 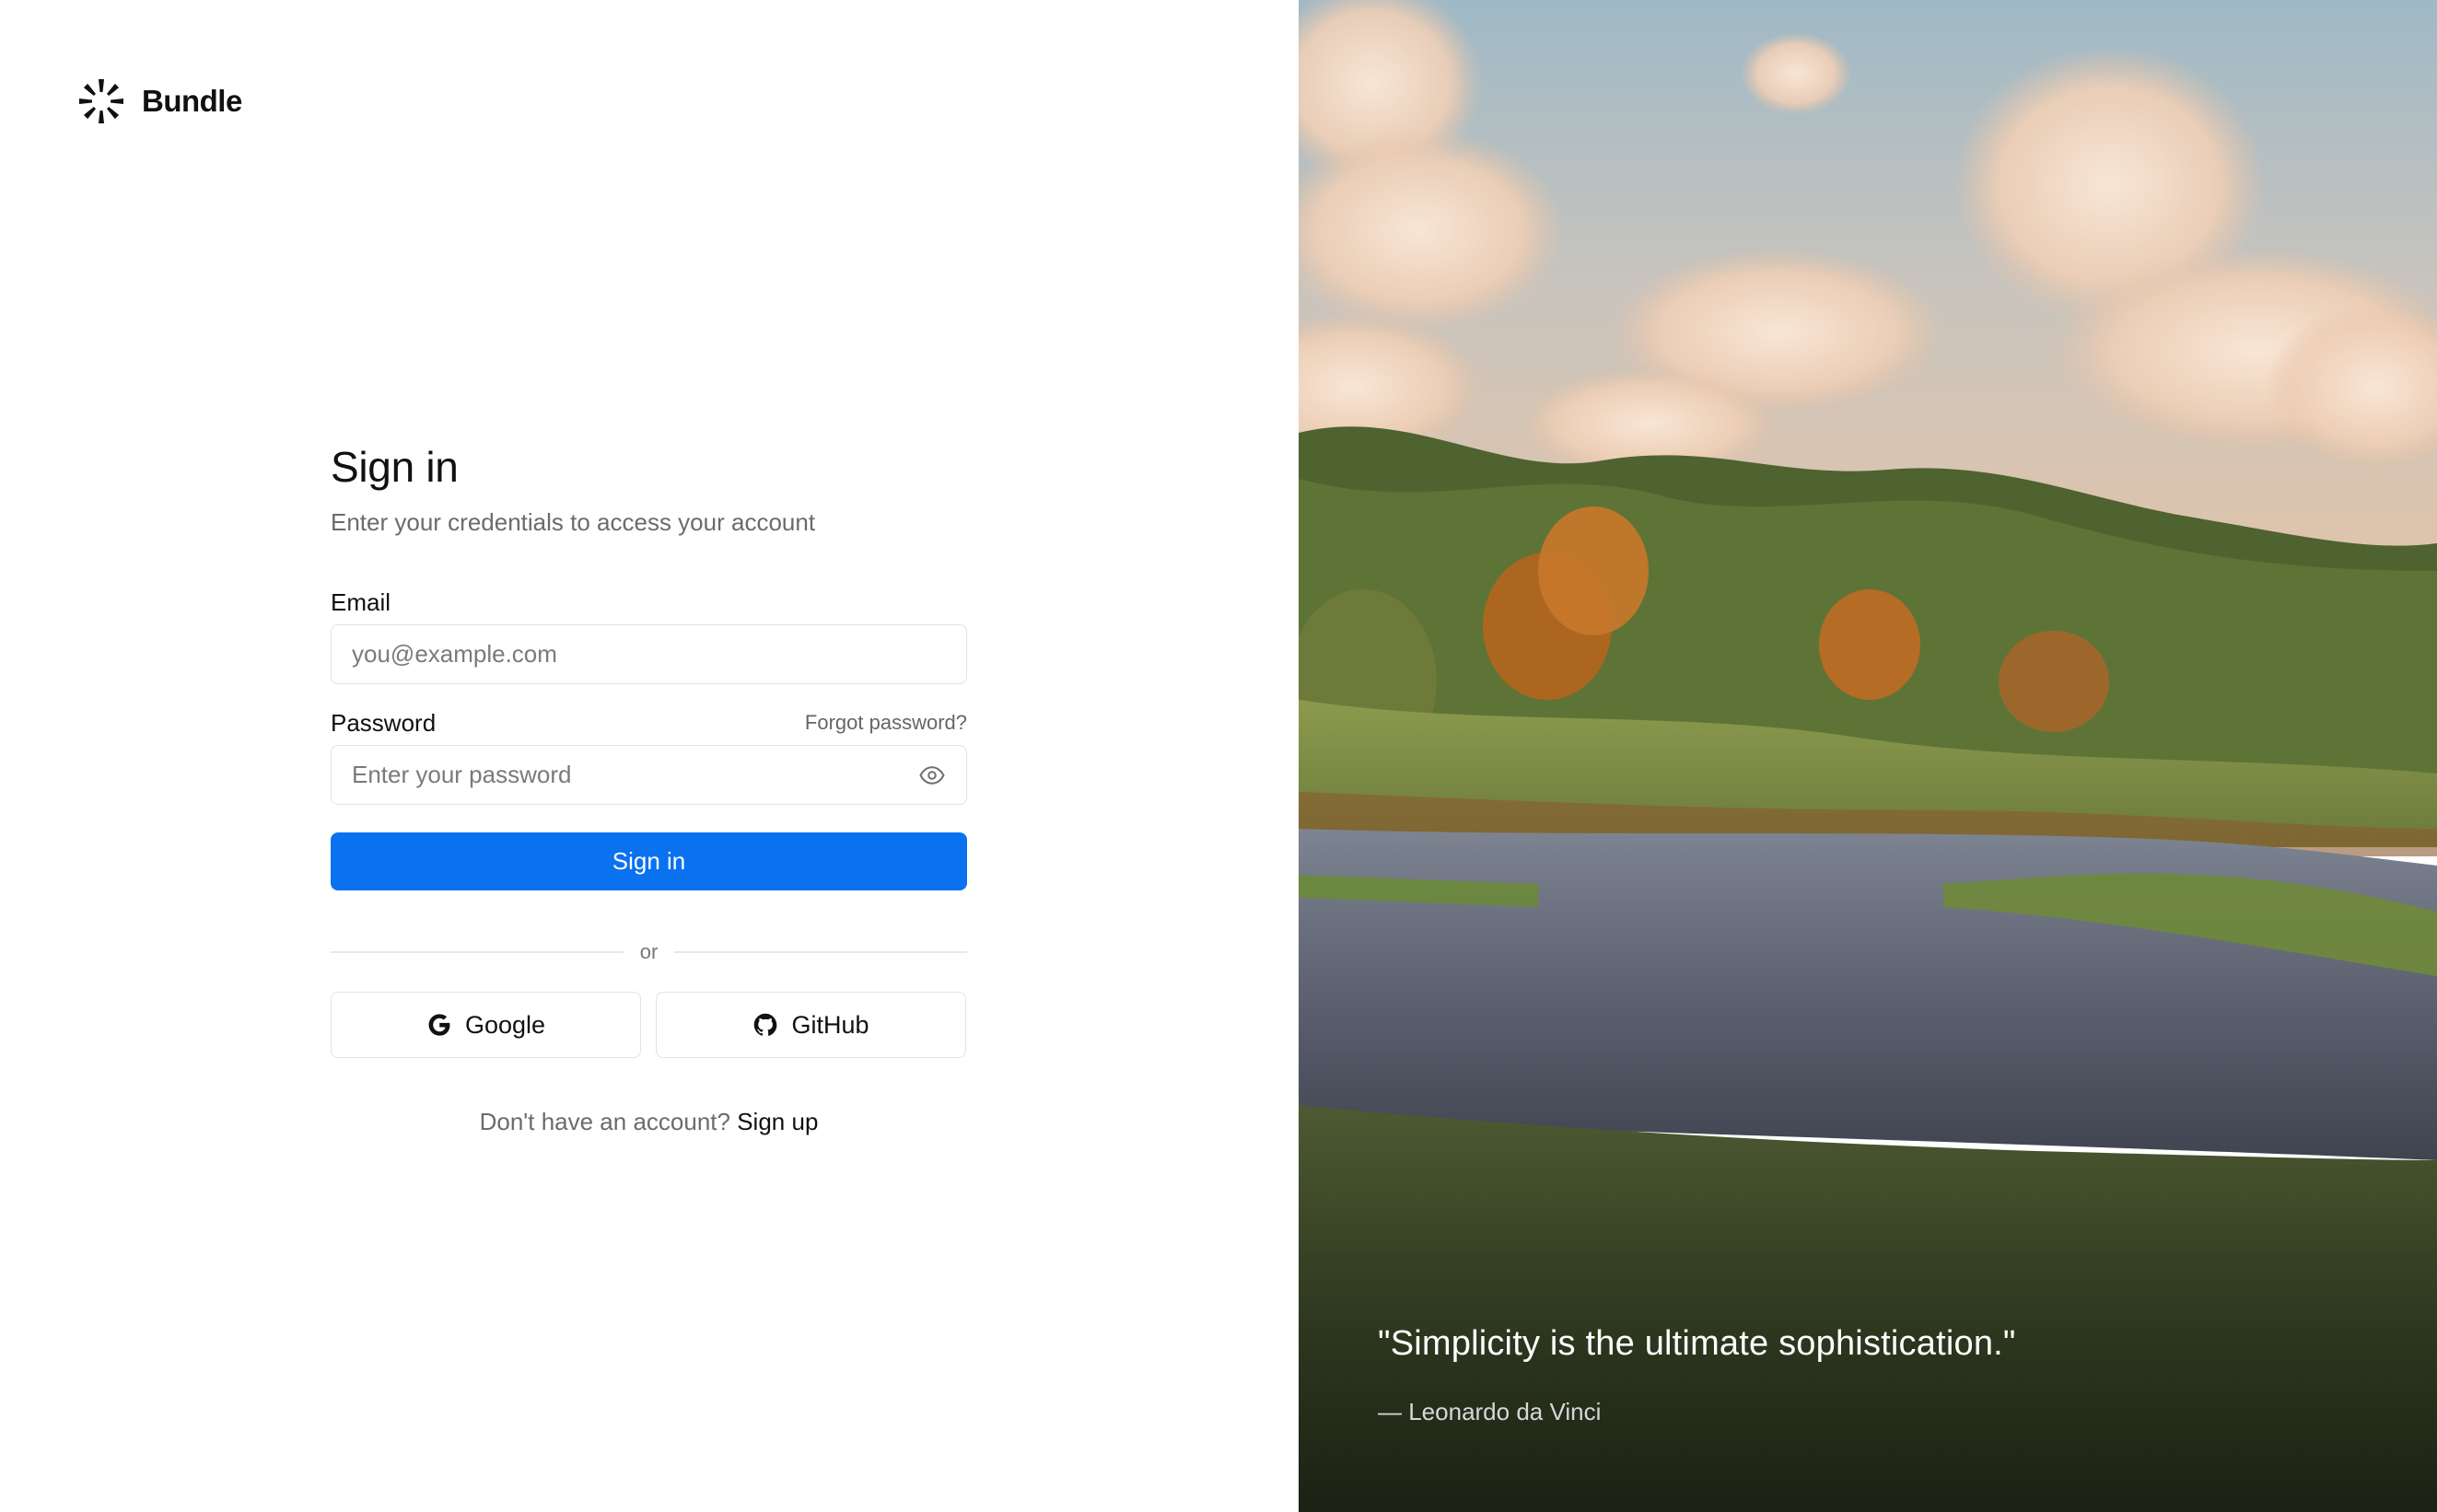 What do you see at coordinates (886, 723) in the screenshot?
I see `forgot-password-link: Forgot password?` at bounding box center [886, 723].